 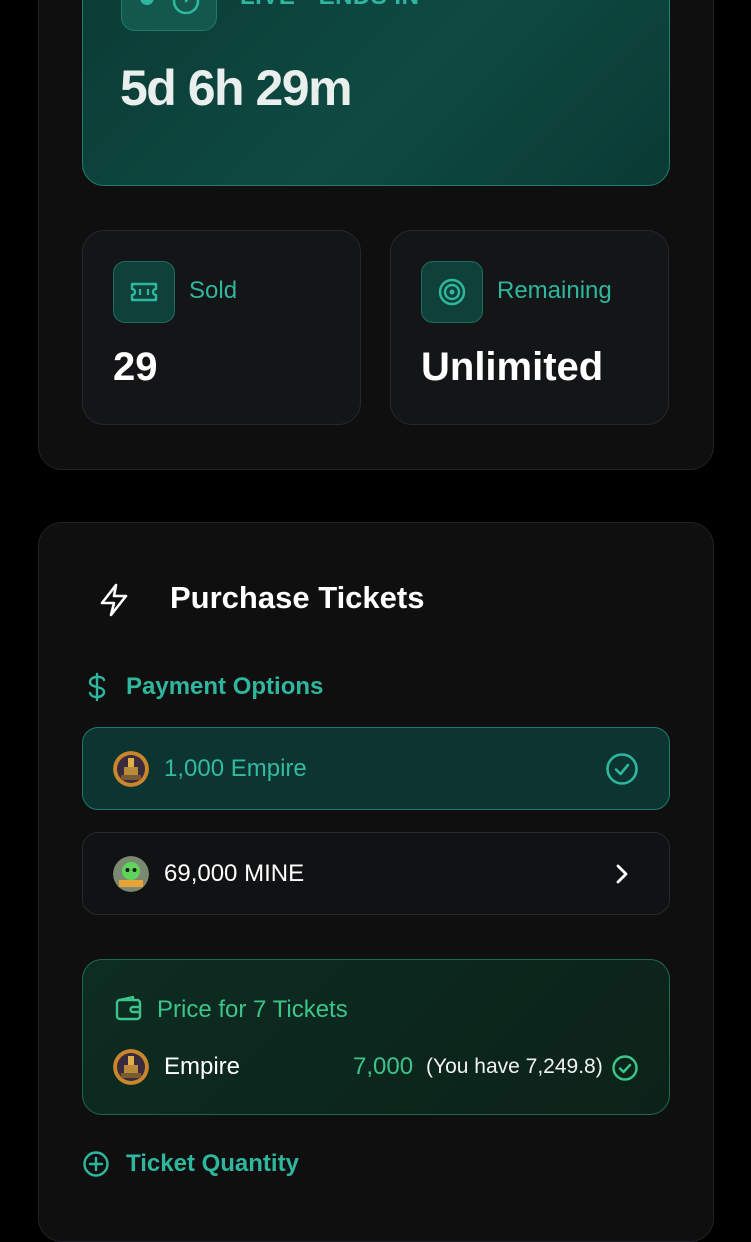 I want to click on live-dot-icon, so click(x=147, y=2).